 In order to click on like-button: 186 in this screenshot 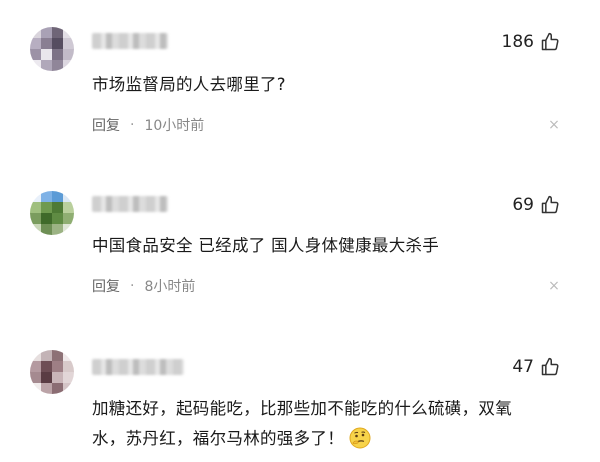, I will do `click(531, 42)`.